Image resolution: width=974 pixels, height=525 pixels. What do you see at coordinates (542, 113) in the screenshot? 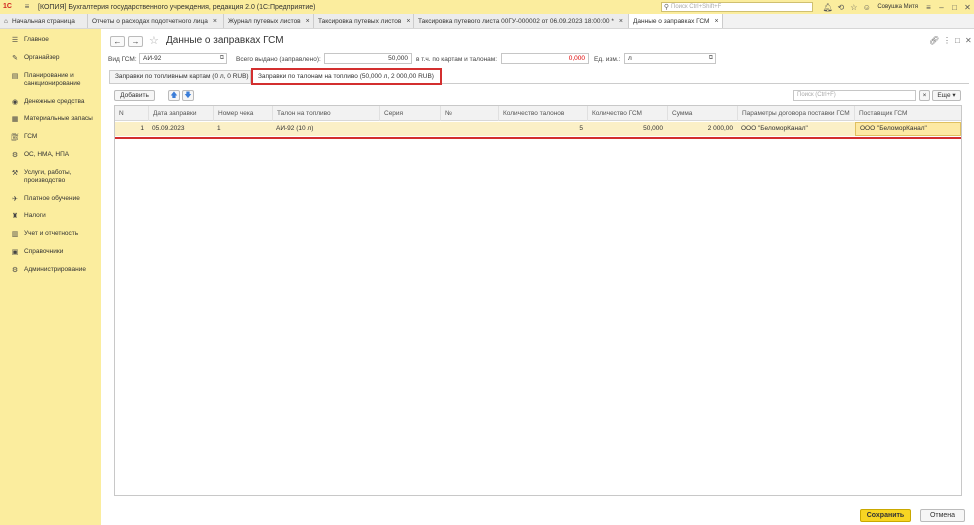
I see `col-coupon-count: Количество талонов` at bounding box center [542, 113].